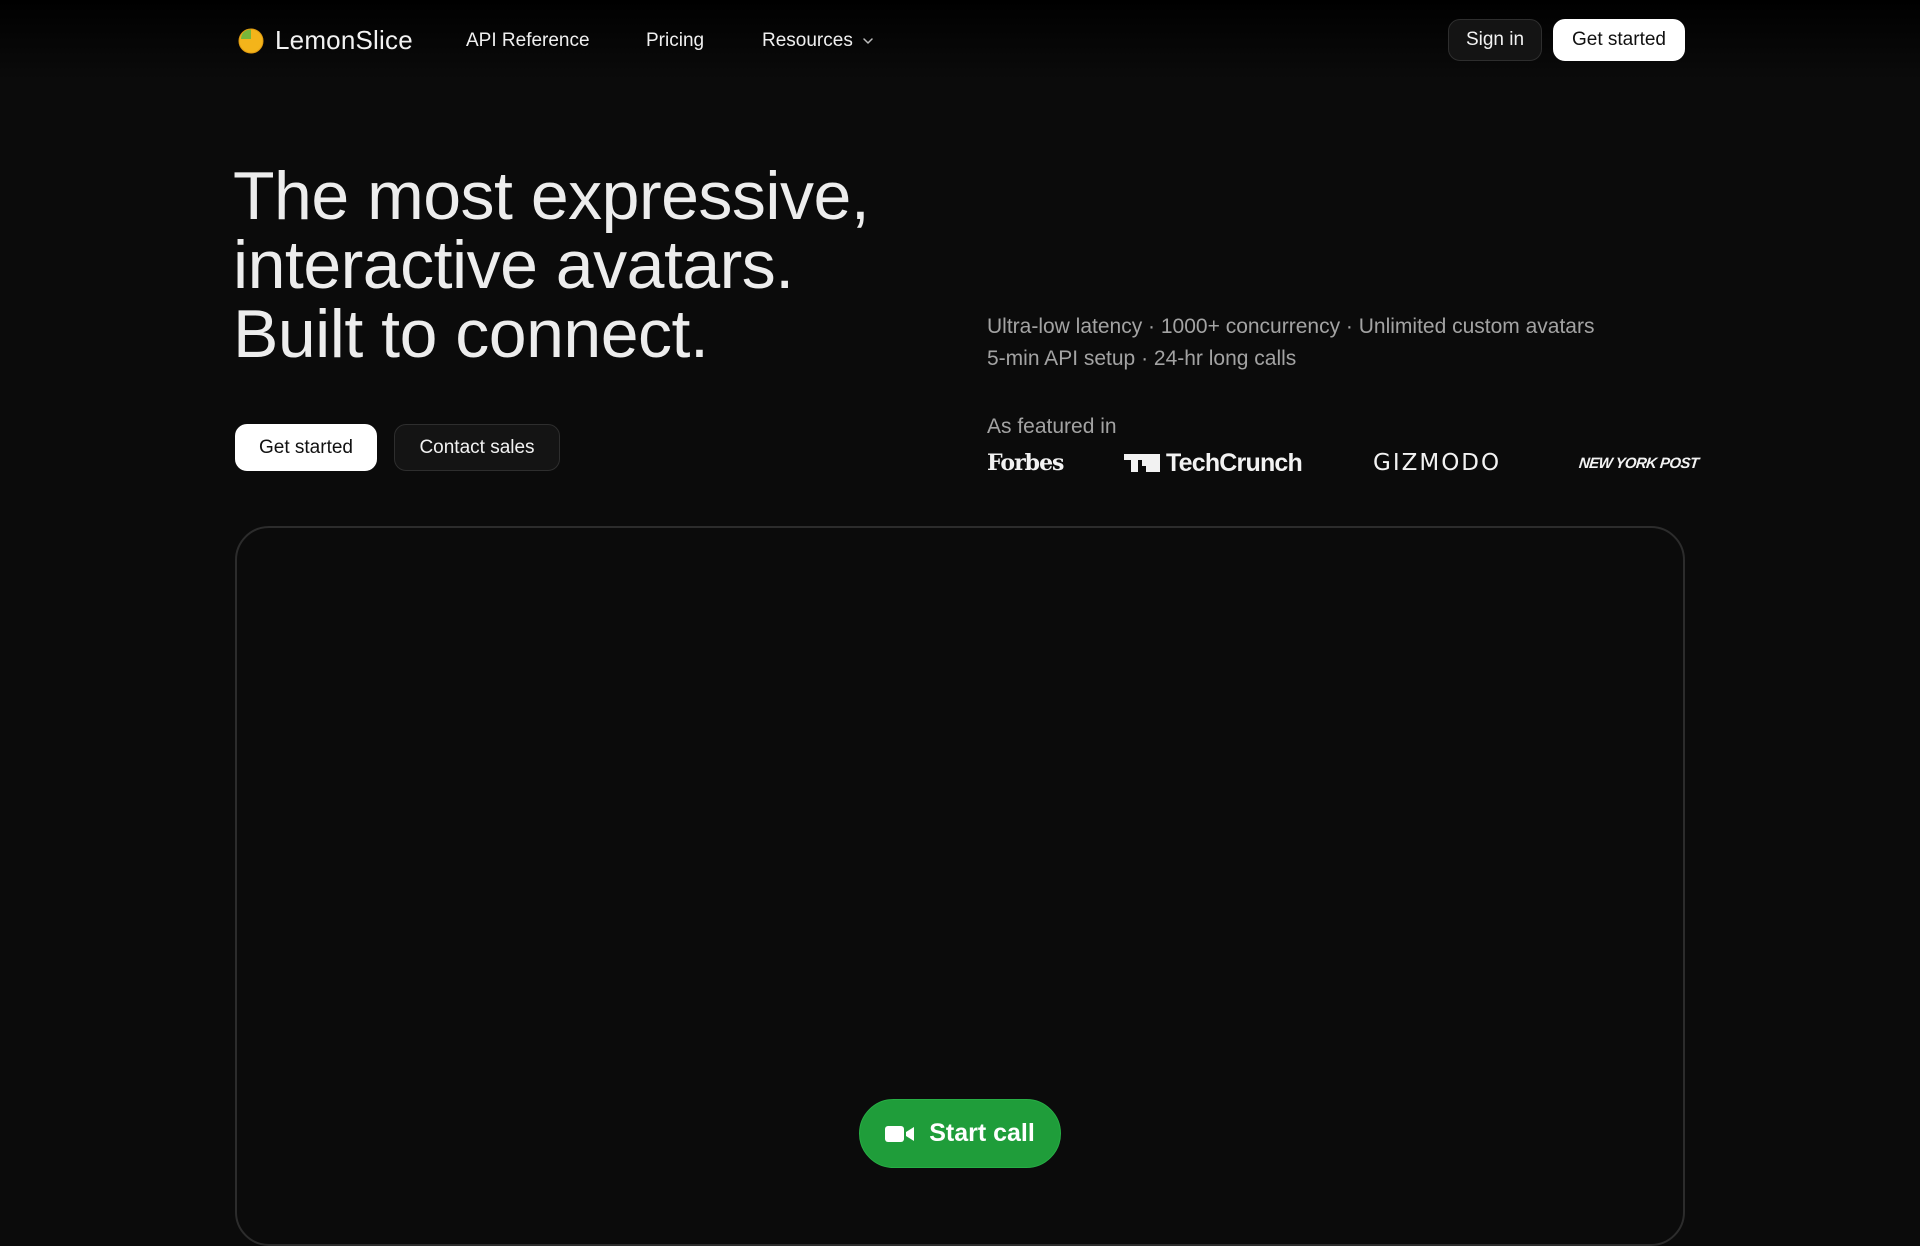 The width and height of the screenshot is (1920, 1246). I want to click on featured-in-label: As featured in, so click(1052, 426).